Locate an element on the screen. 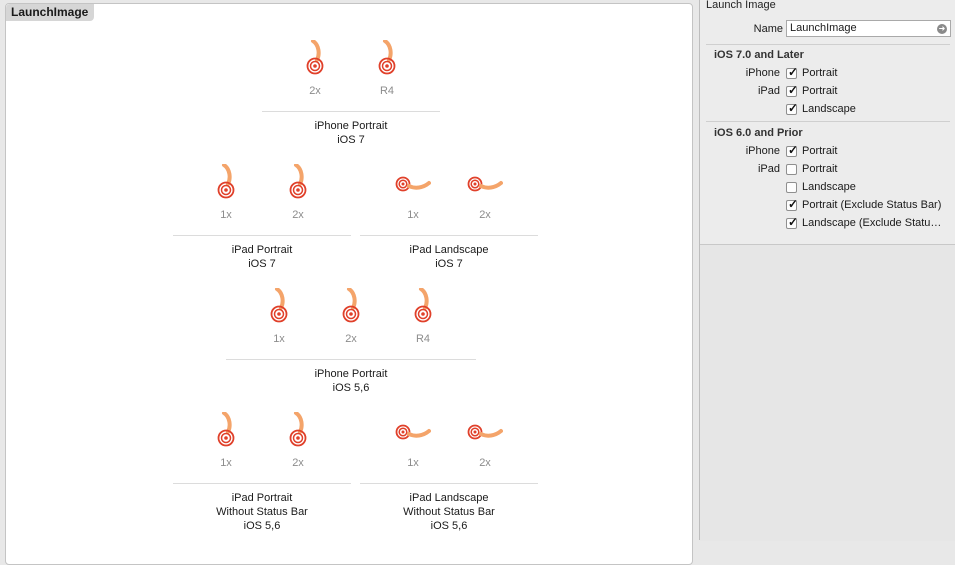 This screenshot has width=955, height=565. image-set-group: 2x R4 iPhone Portrait iOS 7 is located at coordinates (351, 93).